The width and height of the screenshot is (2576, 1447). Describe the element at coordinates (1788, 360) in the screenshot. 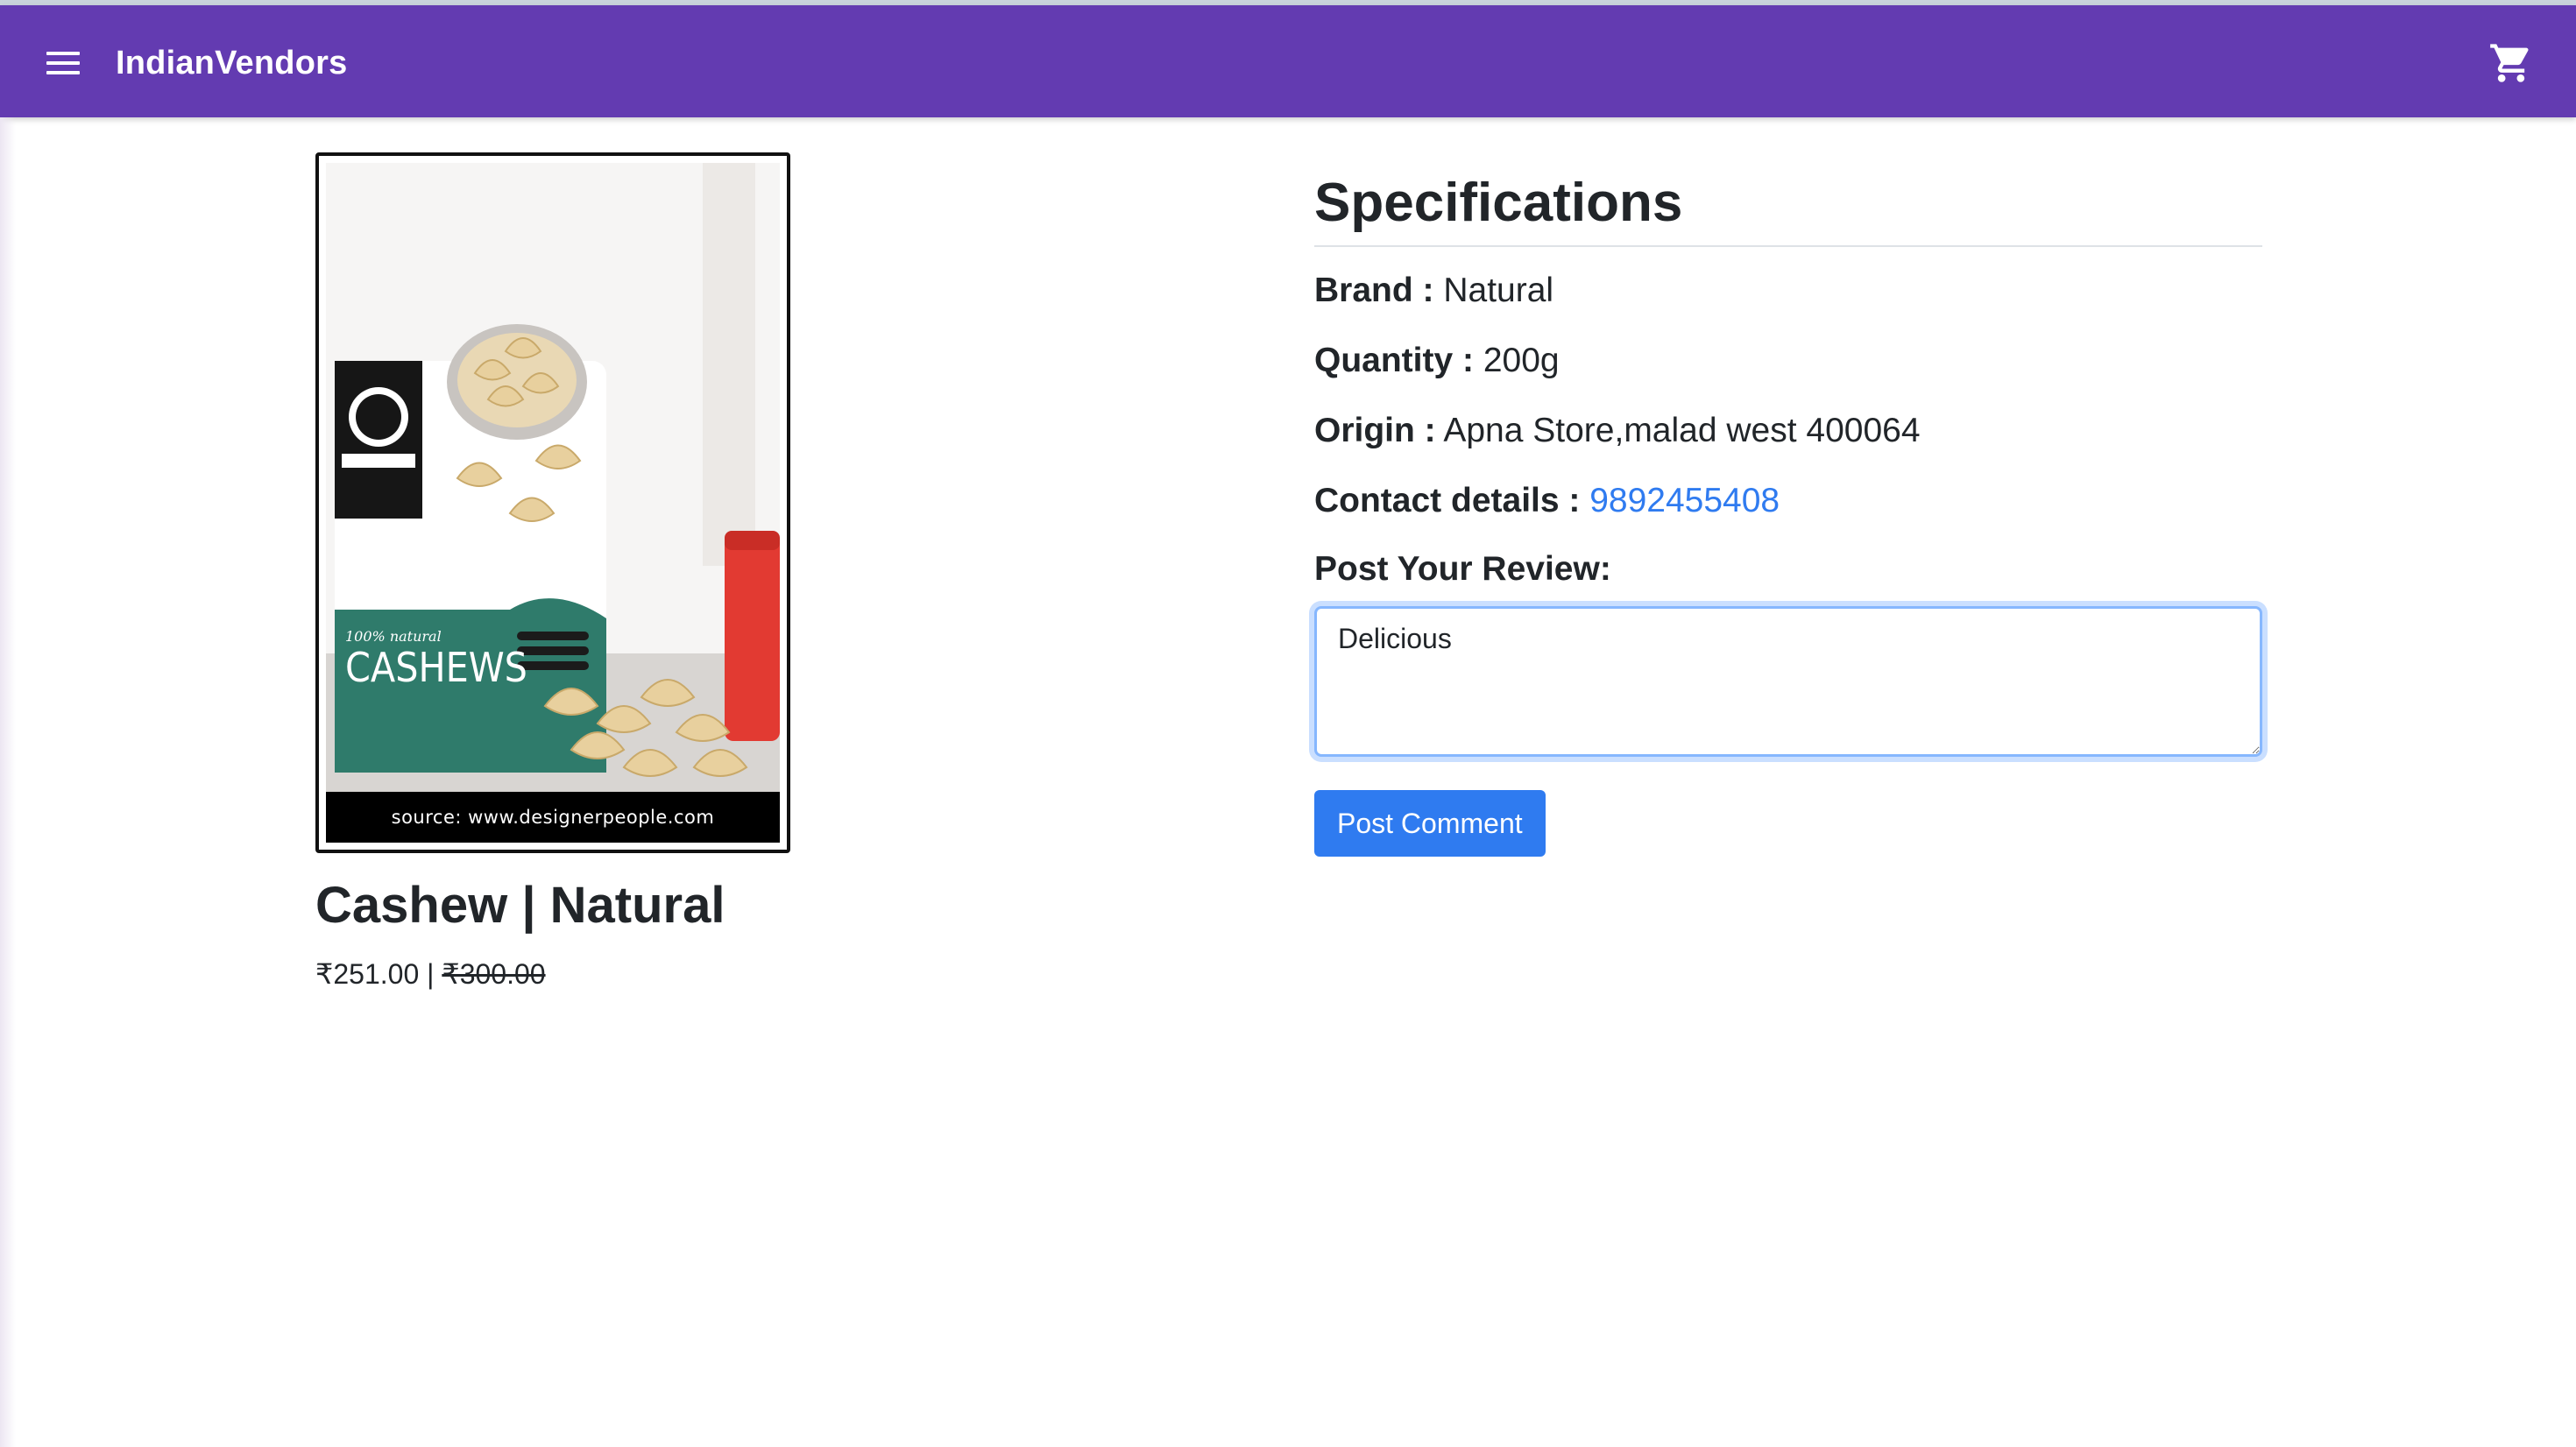

I see `spec-quantity: Quantity : 200g` at that location.